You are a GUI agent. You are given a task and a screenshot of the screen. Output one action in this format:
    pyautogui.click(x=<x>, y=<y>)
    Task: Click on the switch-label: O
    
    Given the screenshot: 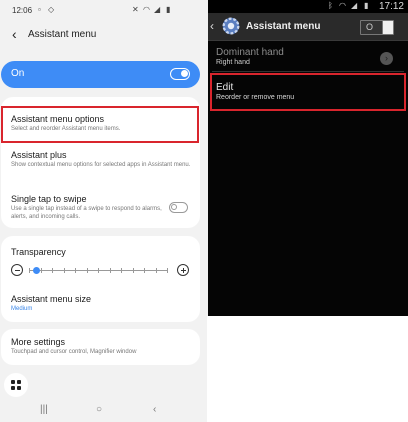 What is the action you would take?
    pyautogui.click(x=370, y=27)
    